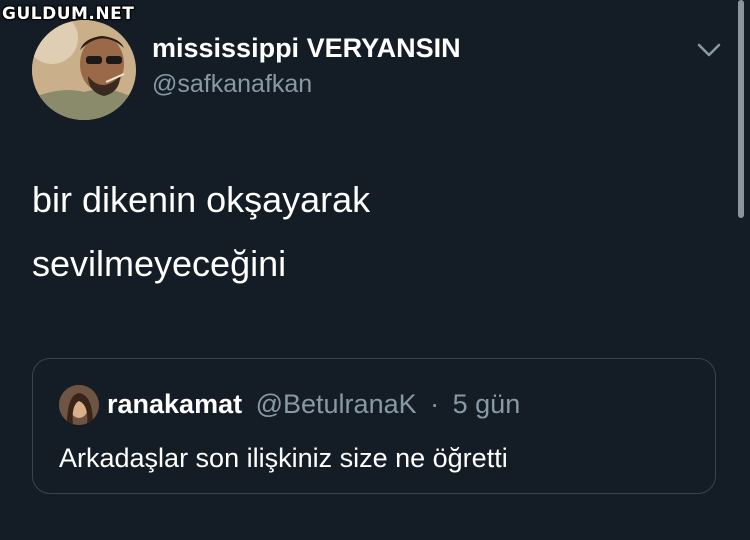 The width and height of the screenshot is (750, 540). Describe the element at coordinates (336, 404) in the screenshot. I see `quoted-author-handle: @BetulranaK` at that location.